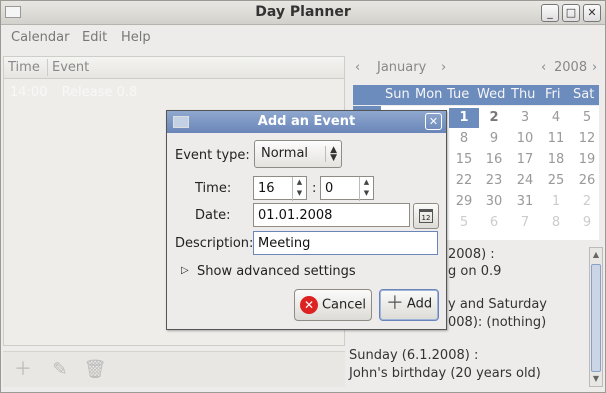 This screenshot has height=393, width=606. What do you see at coordinates (464, 222) in the screenshot?
I see `calendar-day-next-month: 5` at bounding box center [464, 222].